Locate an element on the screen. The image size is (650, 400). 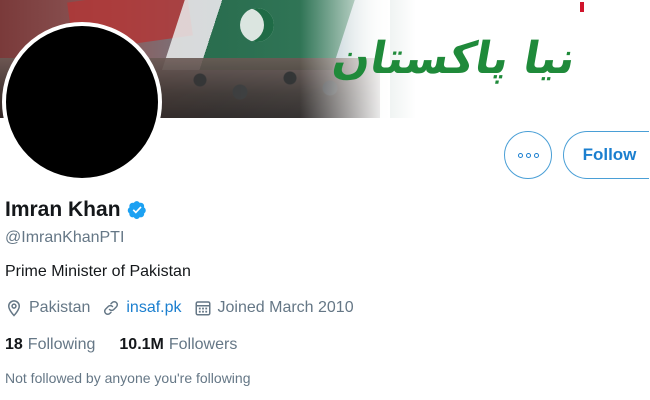
calendar-icon is located at coordinates (203, 308).